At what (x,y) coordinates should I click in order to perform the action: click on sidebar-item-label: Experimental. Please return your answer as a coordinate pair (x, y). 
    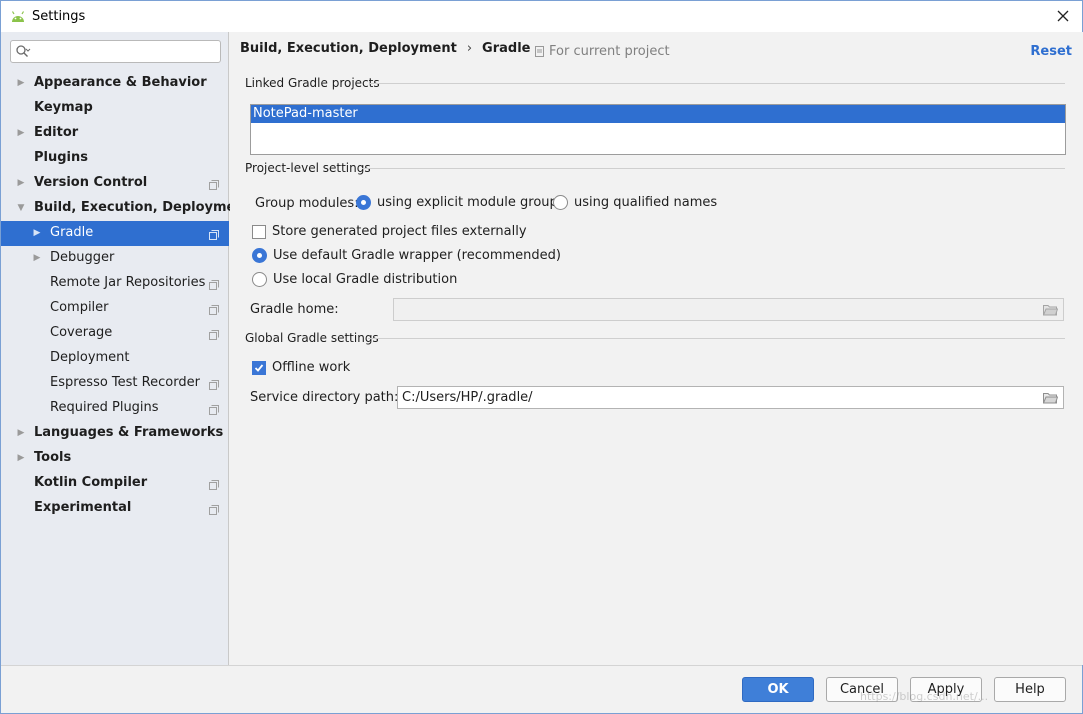
    Looking at the image, I should click on (83, 507).